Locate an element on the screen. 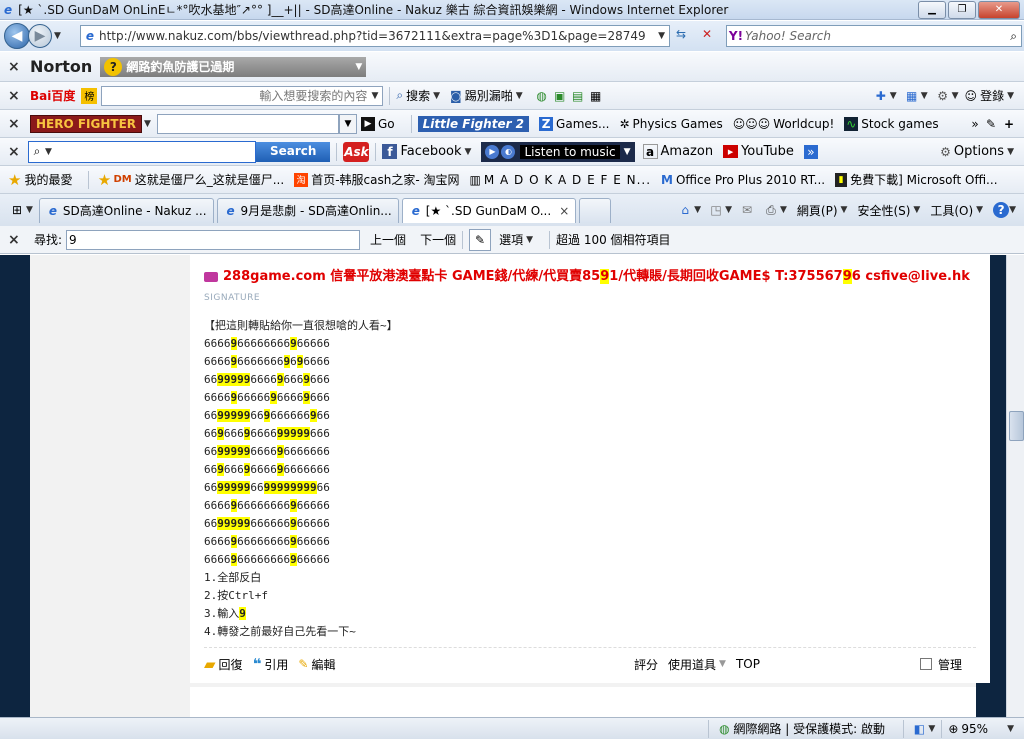 This screenshot has width=1024, height=739. options-button: ⚙ Options ▼ is located at coordinates (977, 151).